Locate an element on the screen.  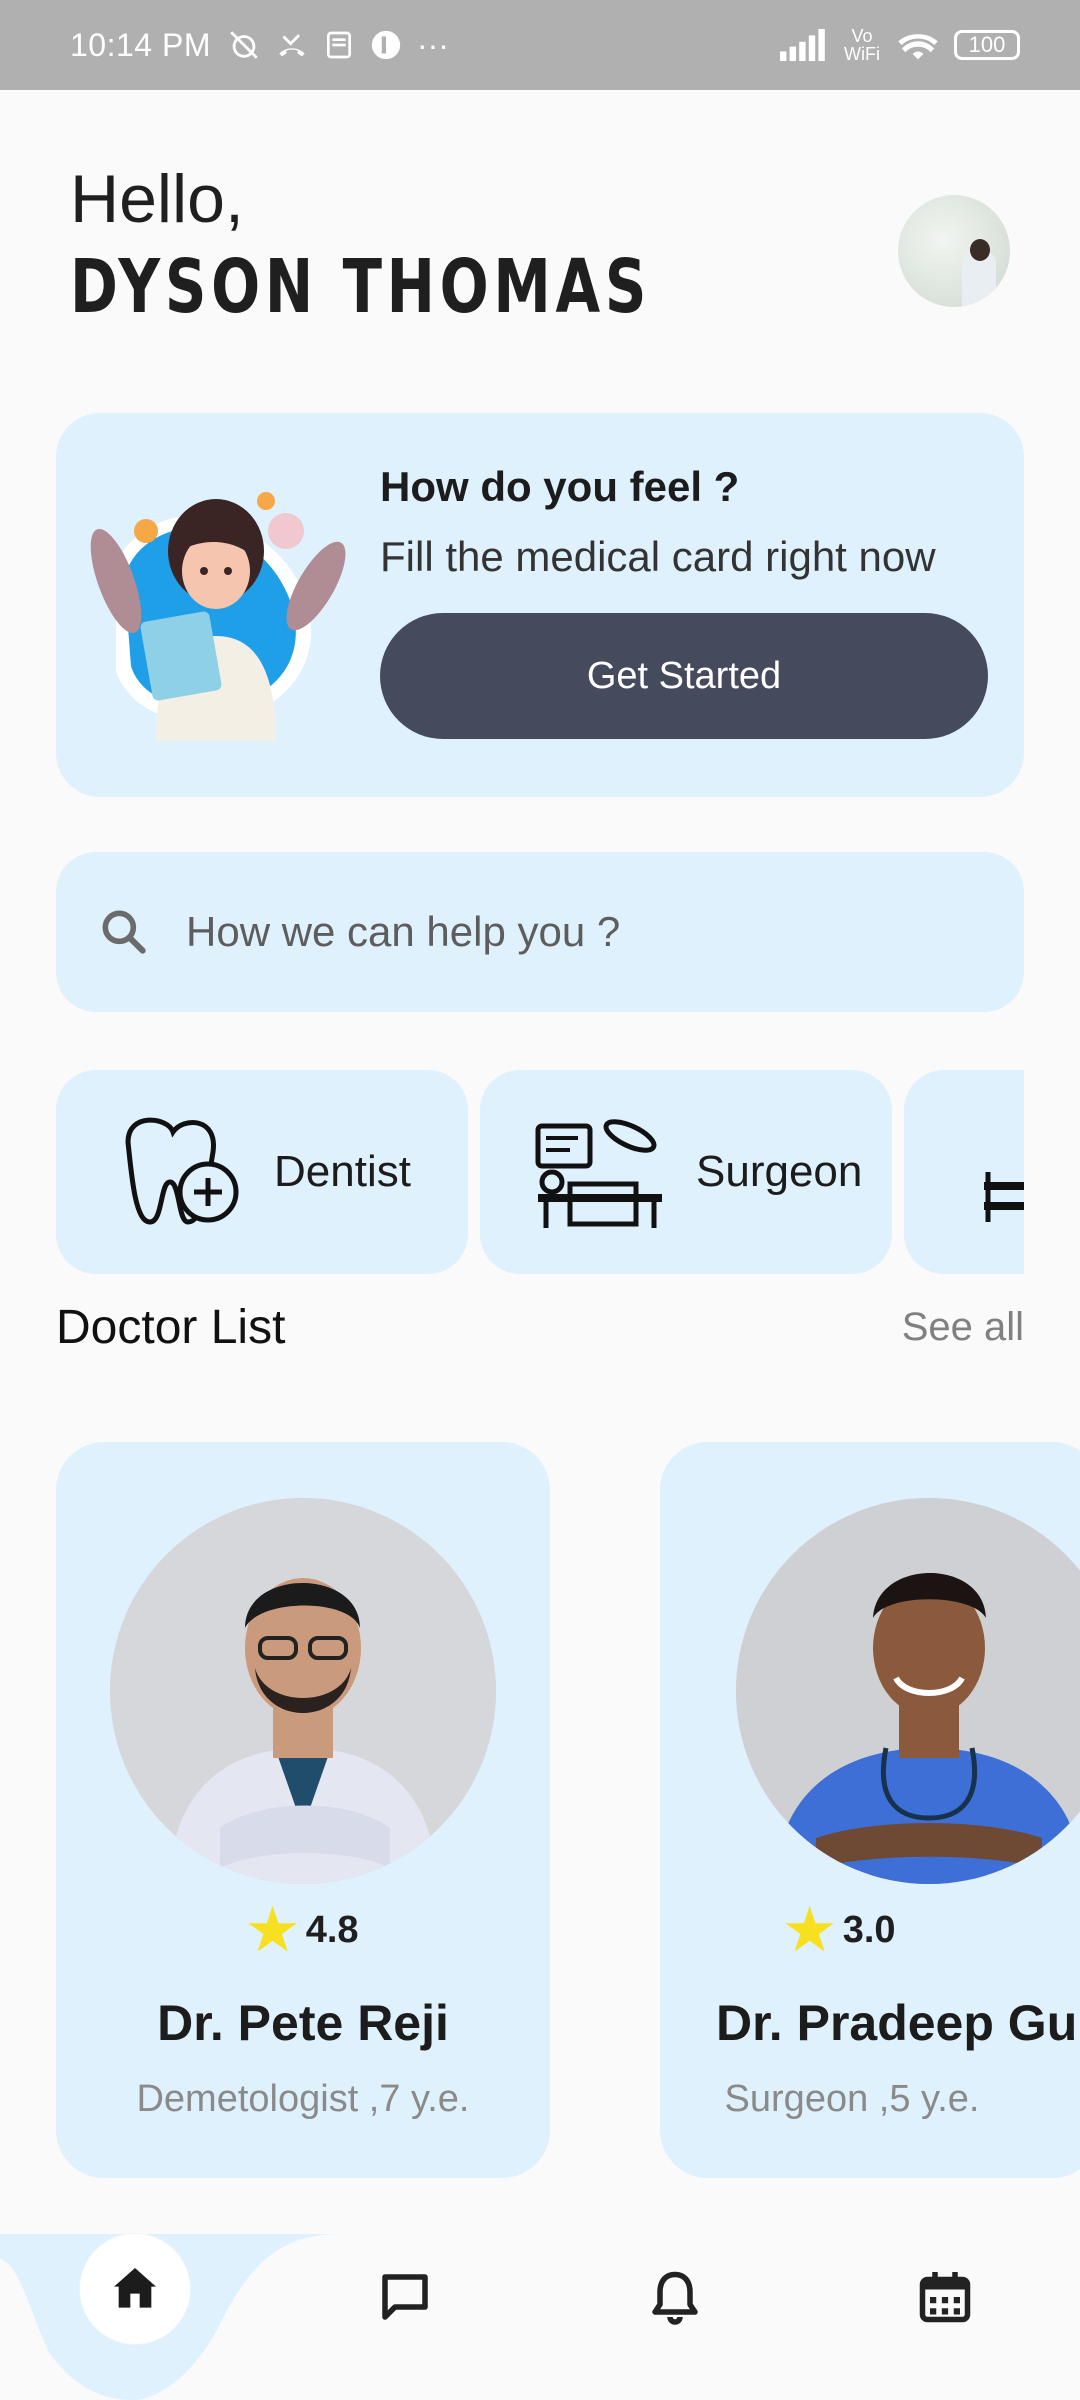
nav-chat-button is located at coordinates (405, 2297).